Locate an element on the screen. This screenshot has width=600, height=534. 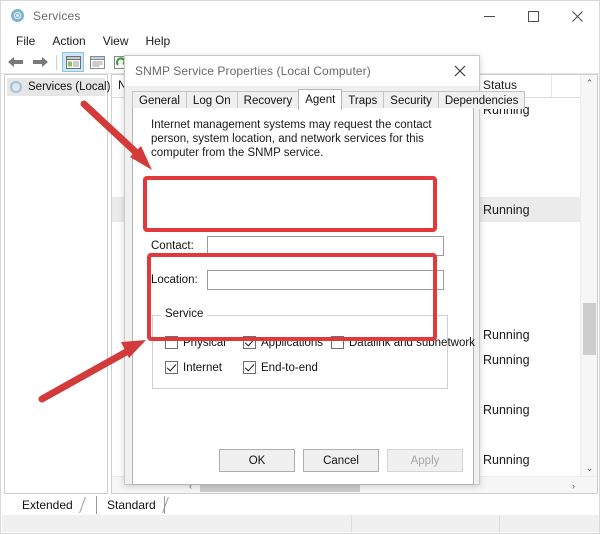
tab-extended: Extended is located at coordinates (49, 505).